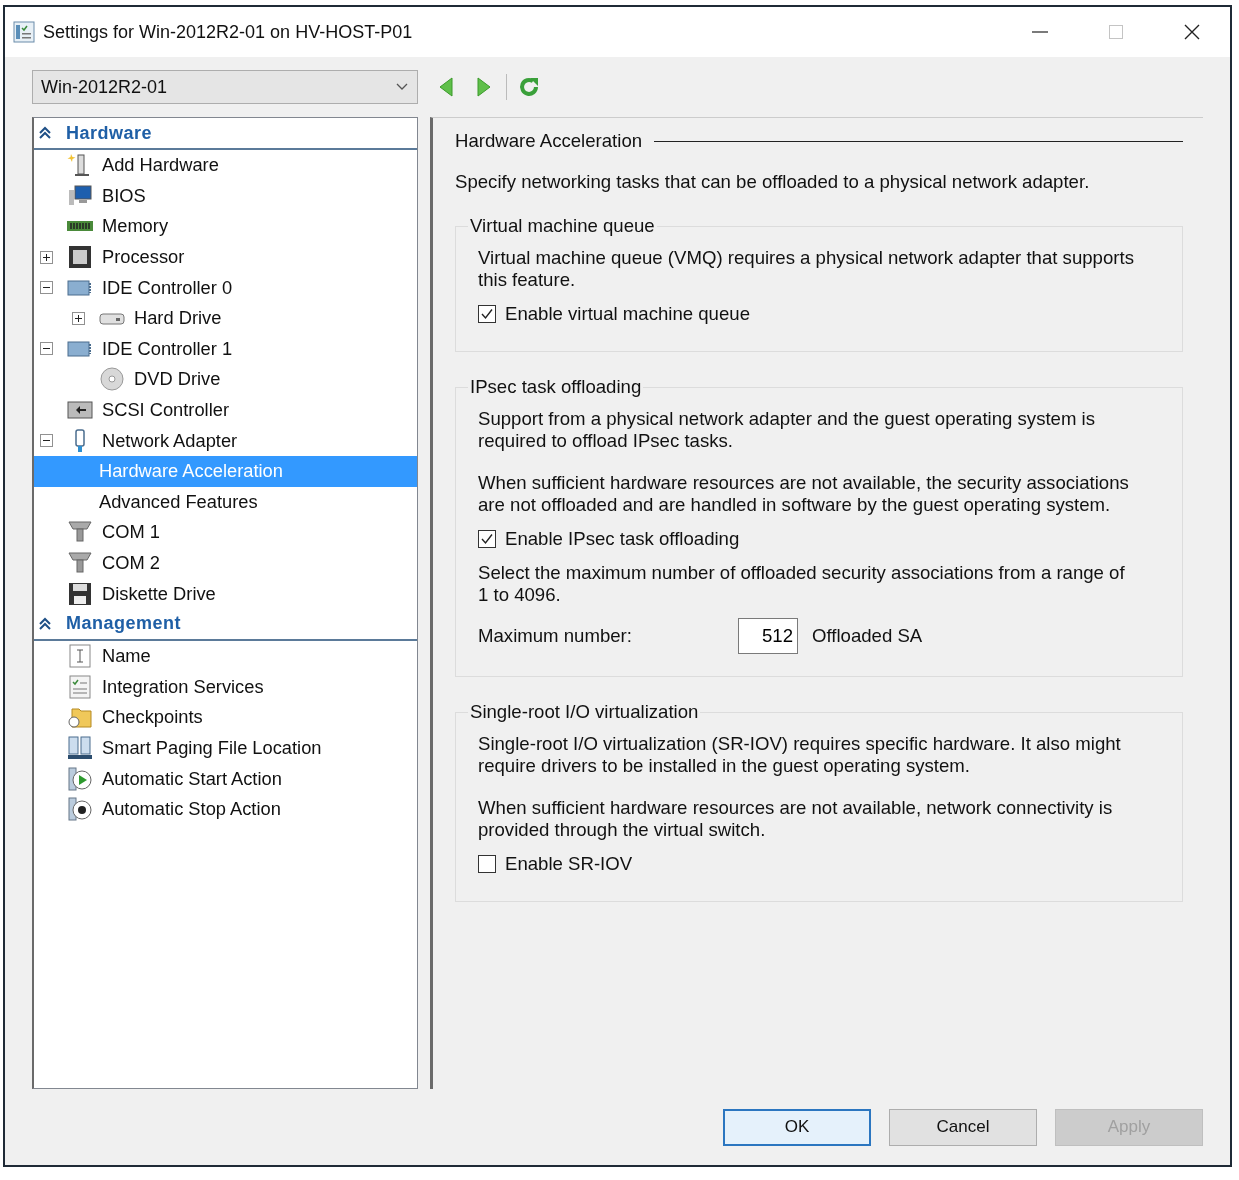 The height and width of the screenshot is (1180, 1239). I want to click on memory-icon, so click(80, 226).